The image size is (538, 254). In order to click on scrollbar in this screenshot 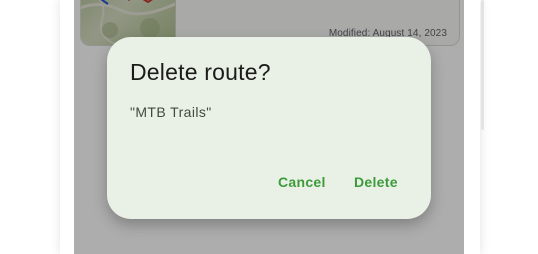, I will do `click(482, 65)`.